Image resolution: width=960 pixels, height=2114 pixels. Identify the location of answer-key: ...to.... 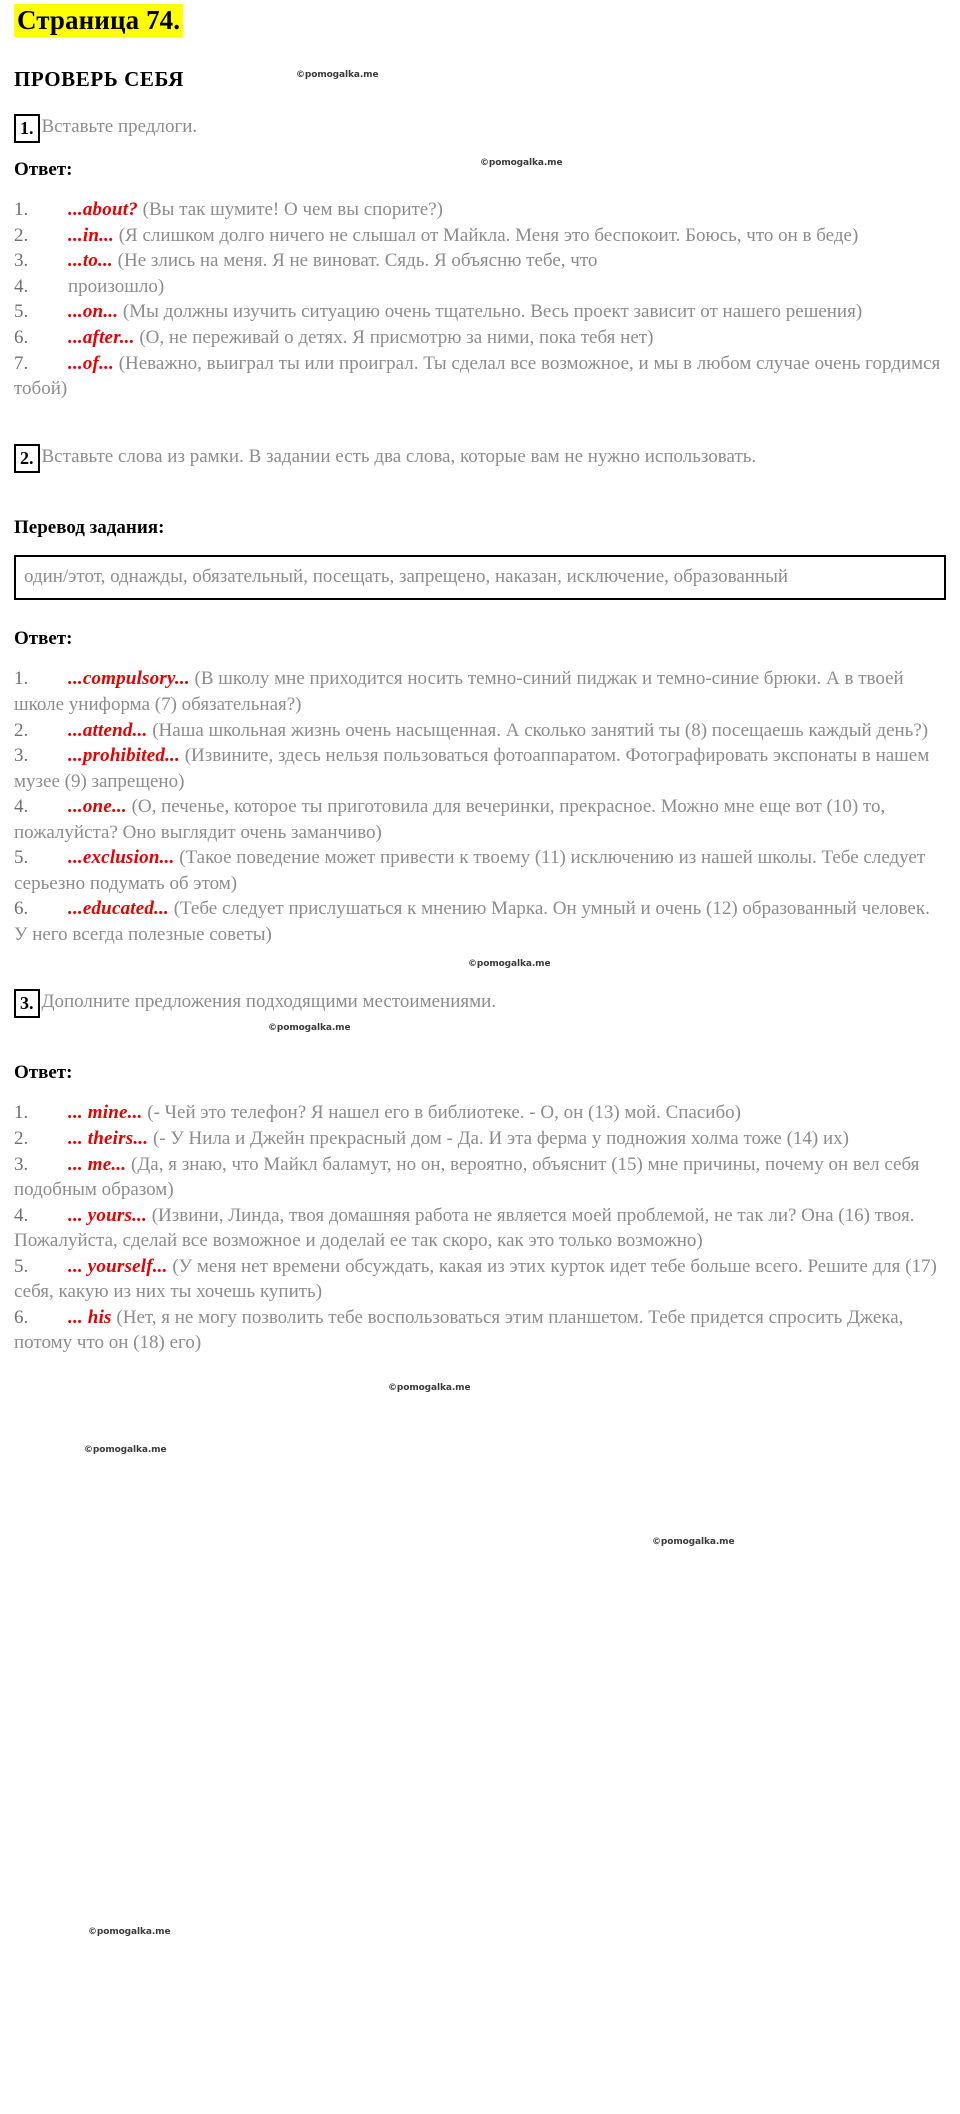
(90, 261).